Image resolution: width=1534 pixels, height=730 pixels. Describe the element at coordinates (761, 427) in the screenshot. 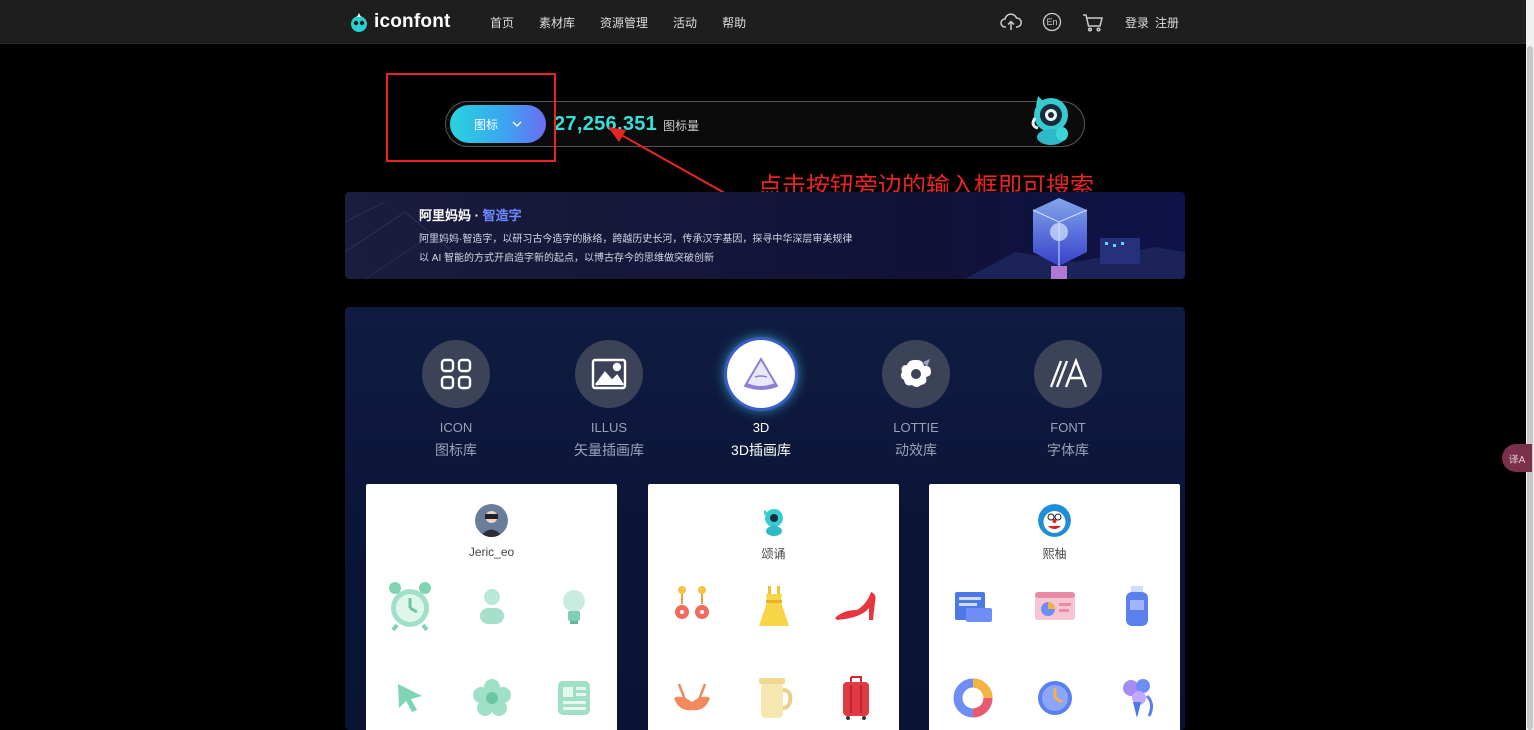

I see `category-en-label: 3D` at that location.